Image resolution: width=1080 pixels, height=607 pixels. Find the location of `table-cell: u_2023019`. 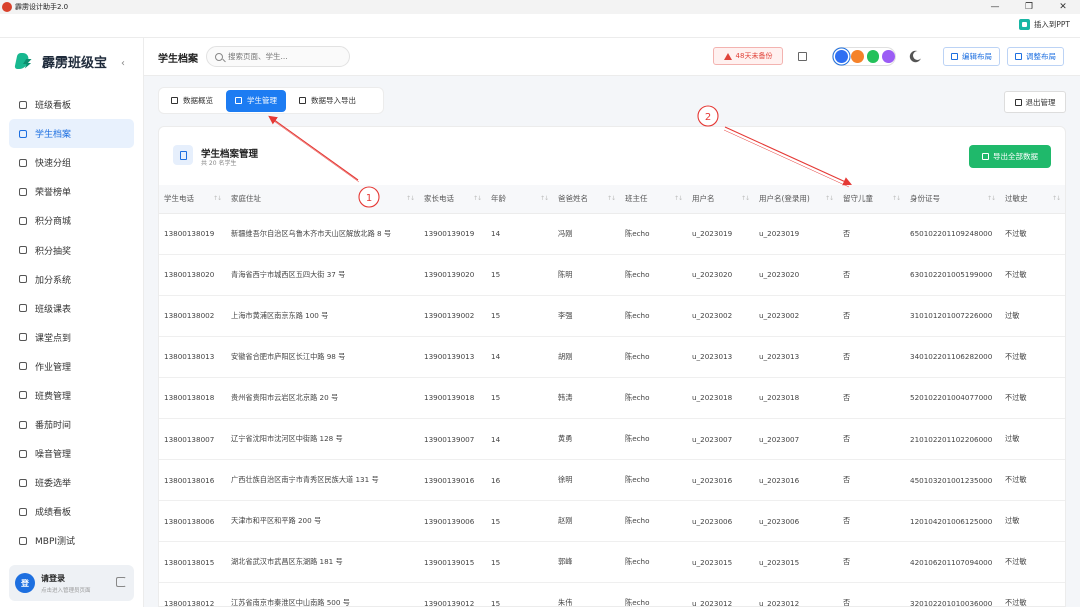

table-cell: u_2023019 is located at coordinates (720, 234).